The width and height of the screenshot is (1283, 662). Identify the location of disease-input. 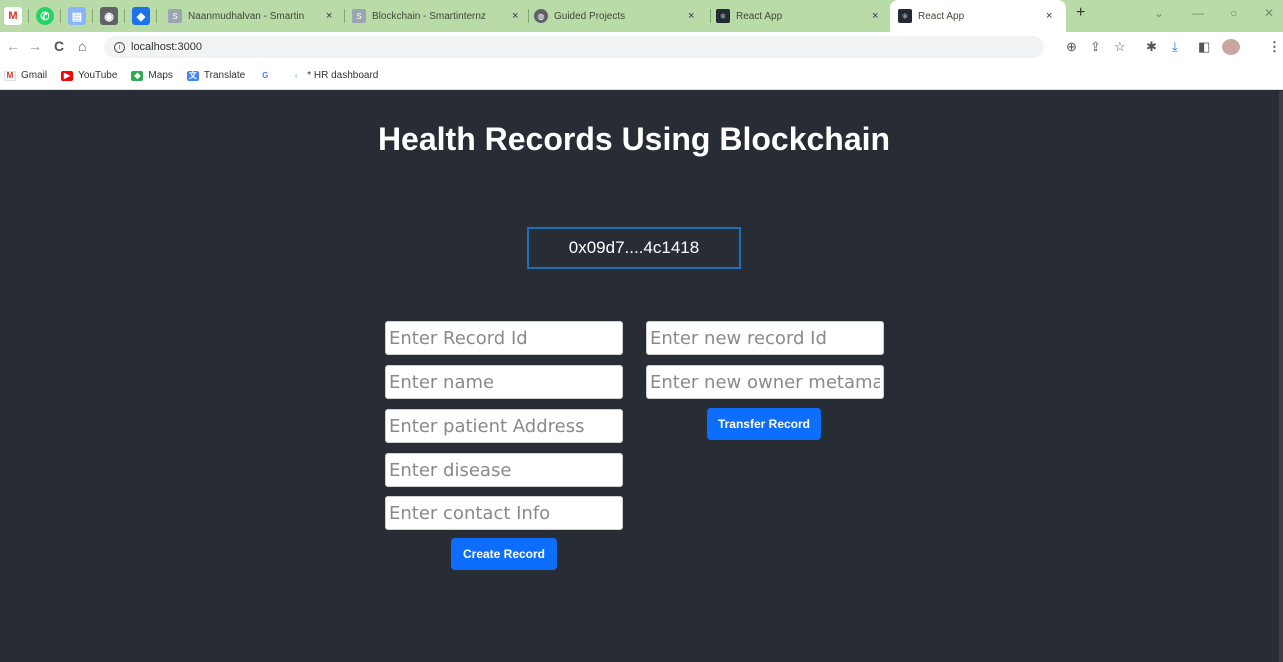
(504, 470).